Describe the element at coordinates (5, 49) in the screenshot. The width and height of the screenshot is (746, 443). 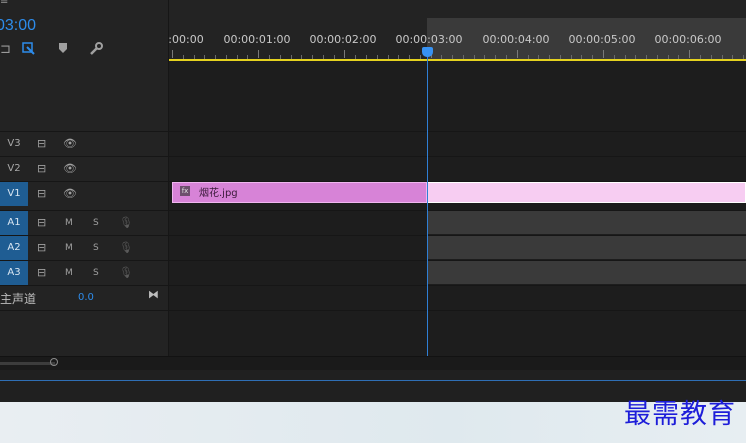
I see `snap-icon: ⊐` at that location.